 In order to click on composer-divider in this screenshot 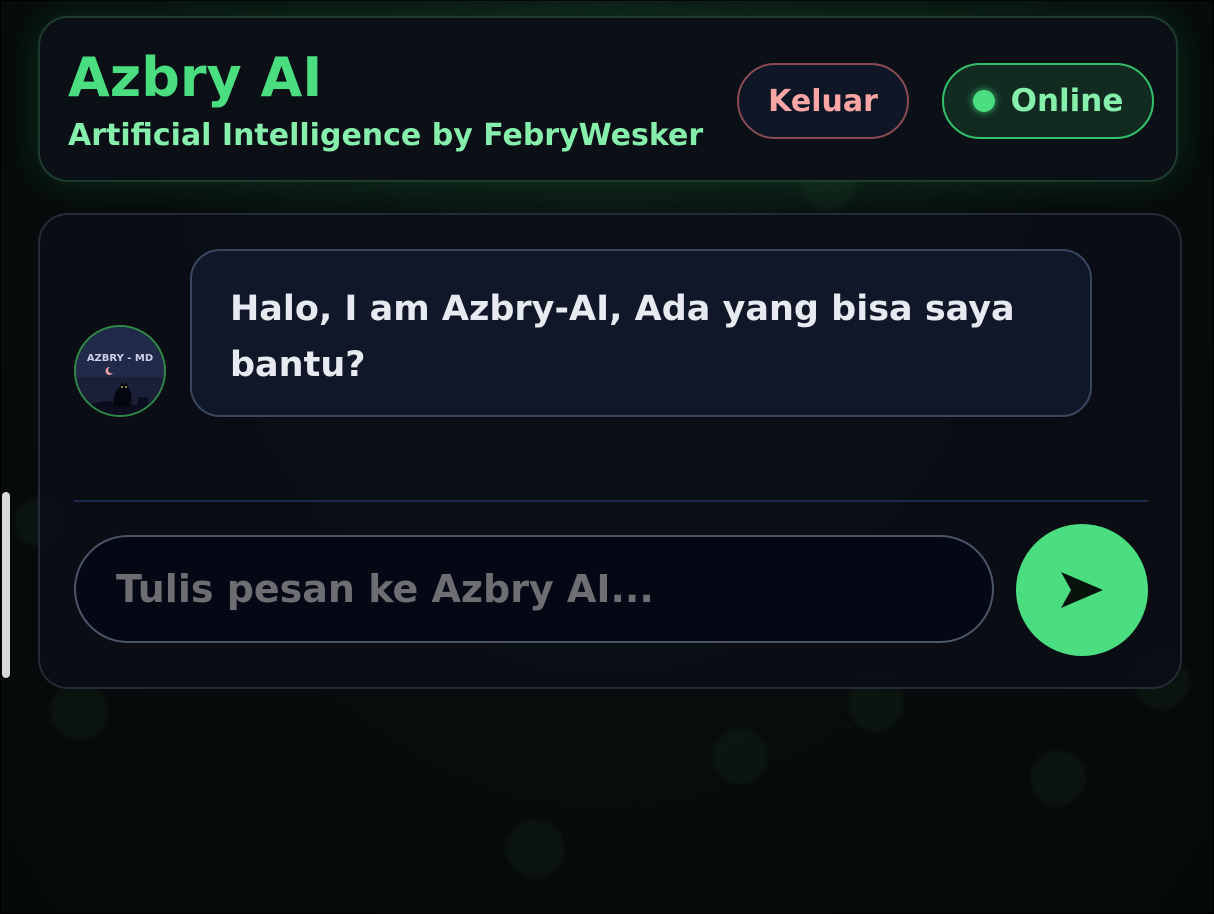, I will do `click(611, 501)`.